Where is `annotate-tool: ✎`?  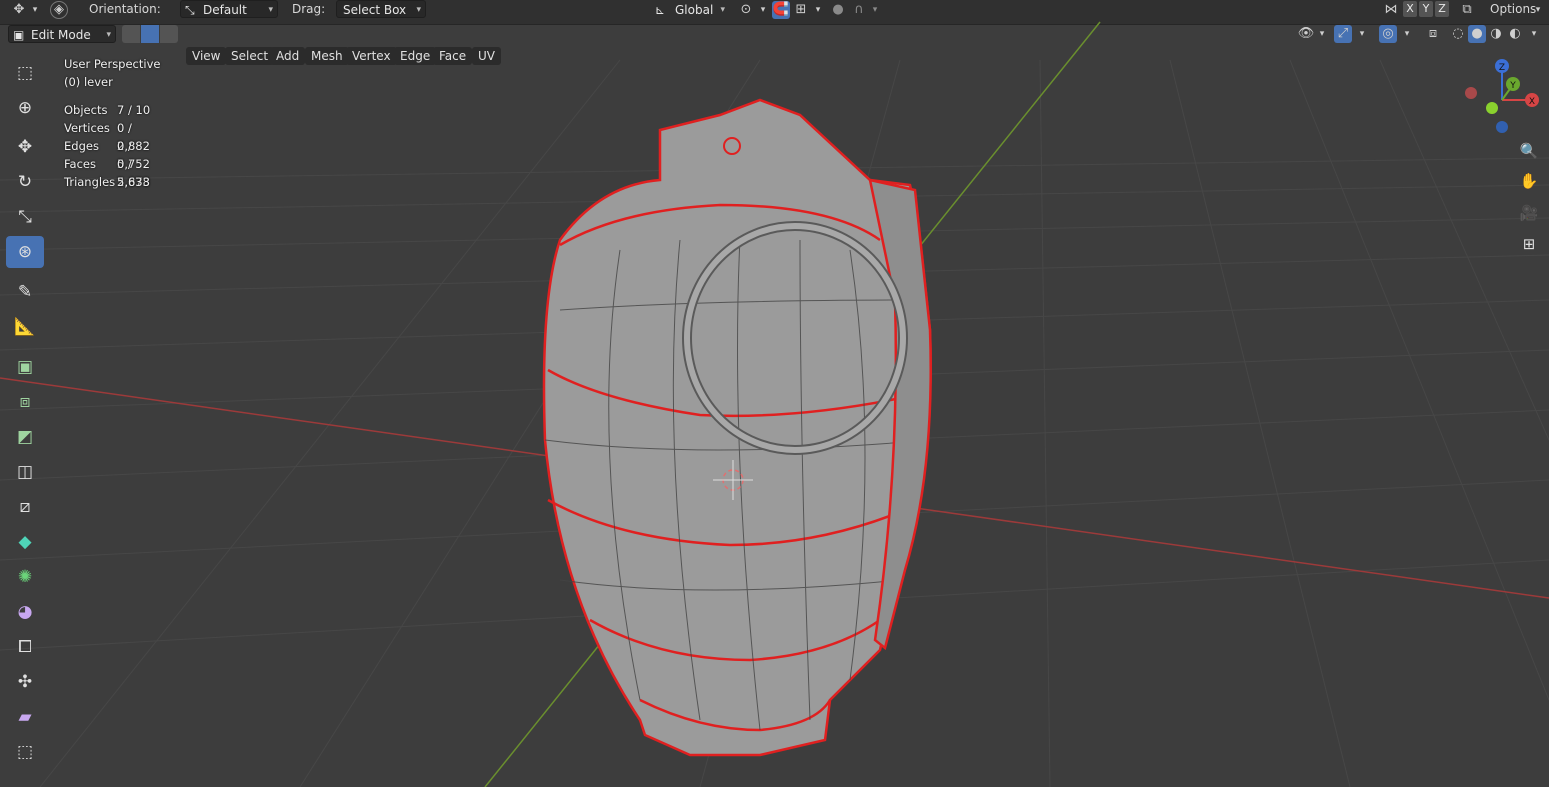 annotate-tool: ✎ is located at coordinates (25, 292).